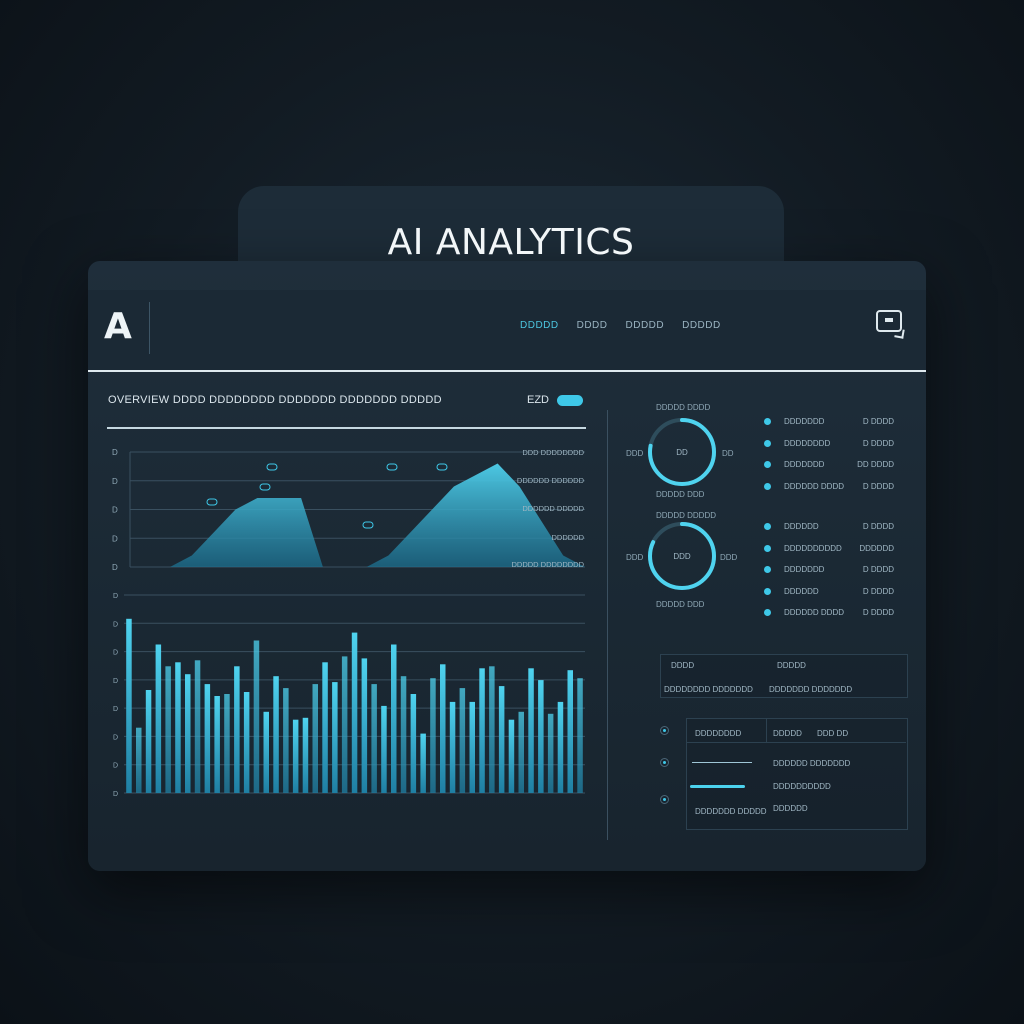  I want to click on summary-row1: DDDDDDDD DDDDDDD, so click(708, 689).